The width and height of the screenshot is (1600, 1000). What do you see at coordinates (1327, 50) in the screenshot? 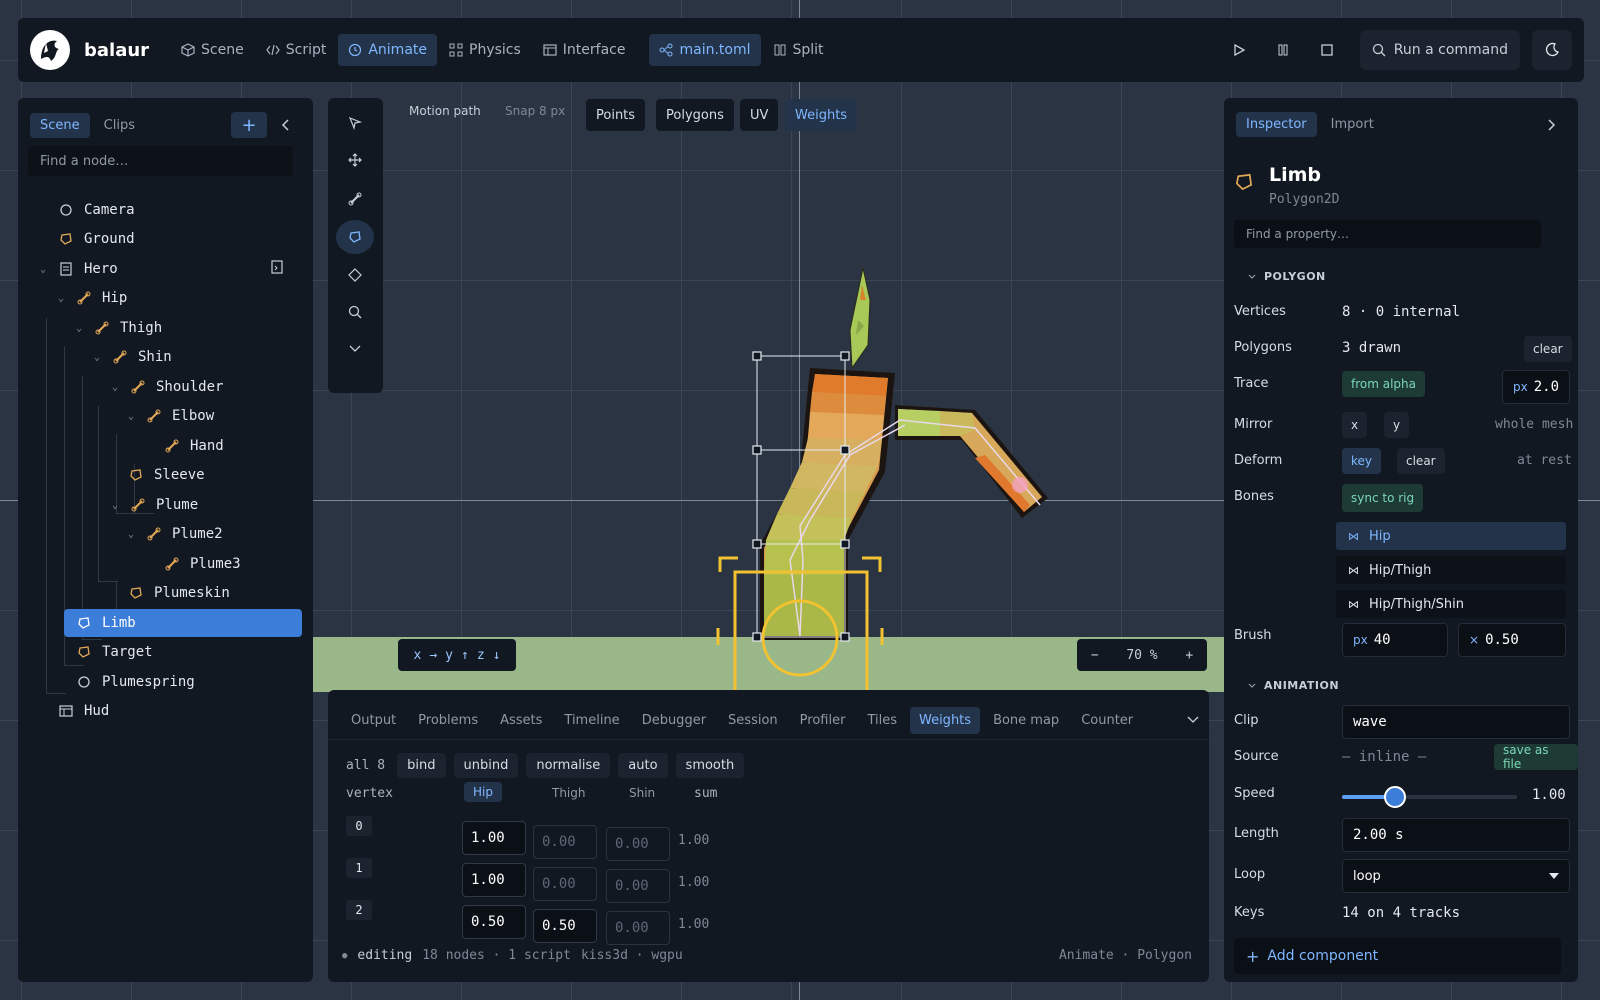
I see `stop-button` at bounding box center [1327, 50].